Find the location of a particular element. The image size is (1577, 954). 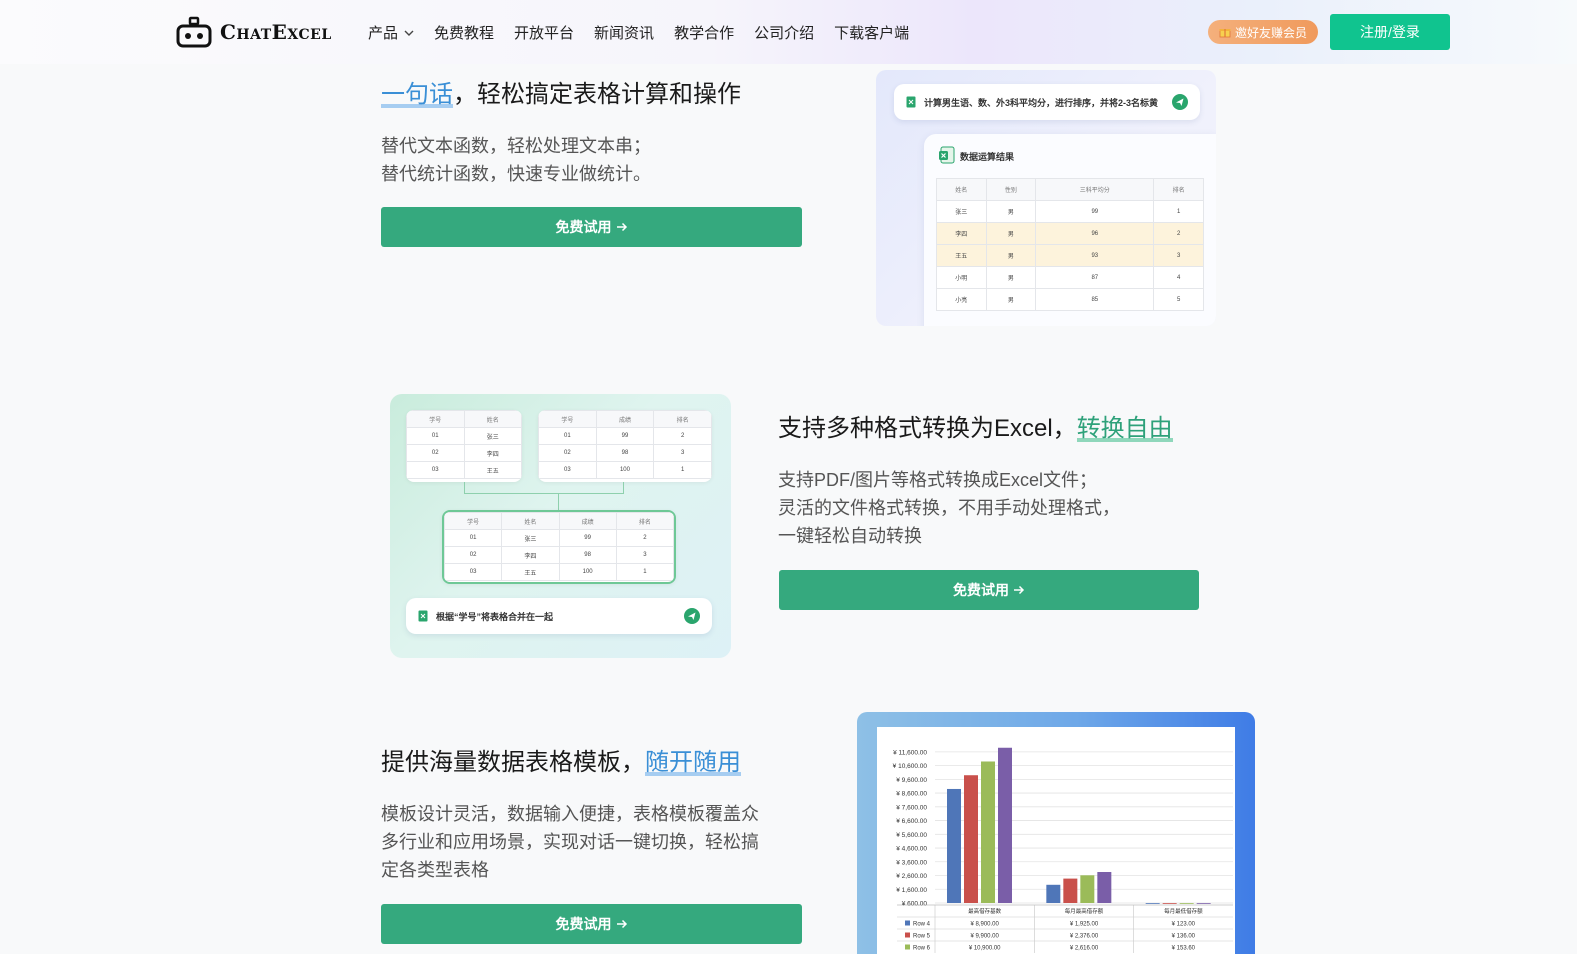

left-source-table: 学号 姓名 01 张三 02 李四 03 王五 is located at coordinates (464, 446).